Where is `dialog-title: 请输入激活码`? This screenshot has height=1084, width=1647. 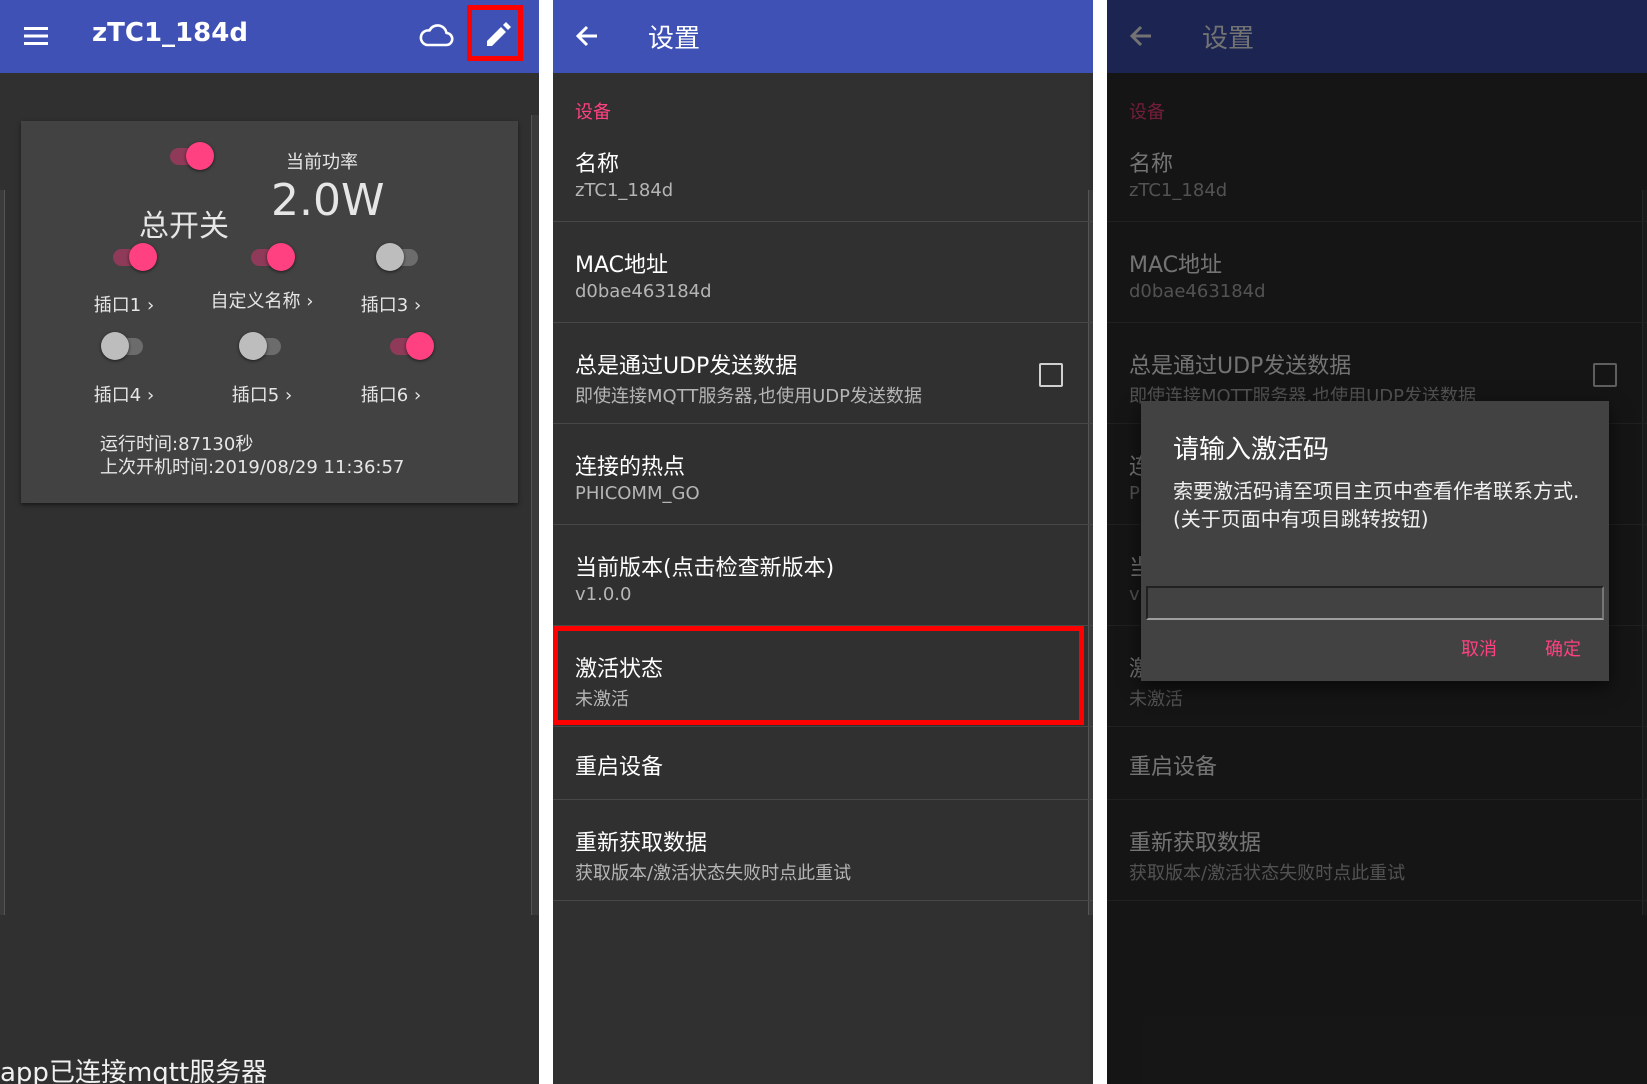
dialog-title: 请输入激活码 is located at coordinates (1251, 450).